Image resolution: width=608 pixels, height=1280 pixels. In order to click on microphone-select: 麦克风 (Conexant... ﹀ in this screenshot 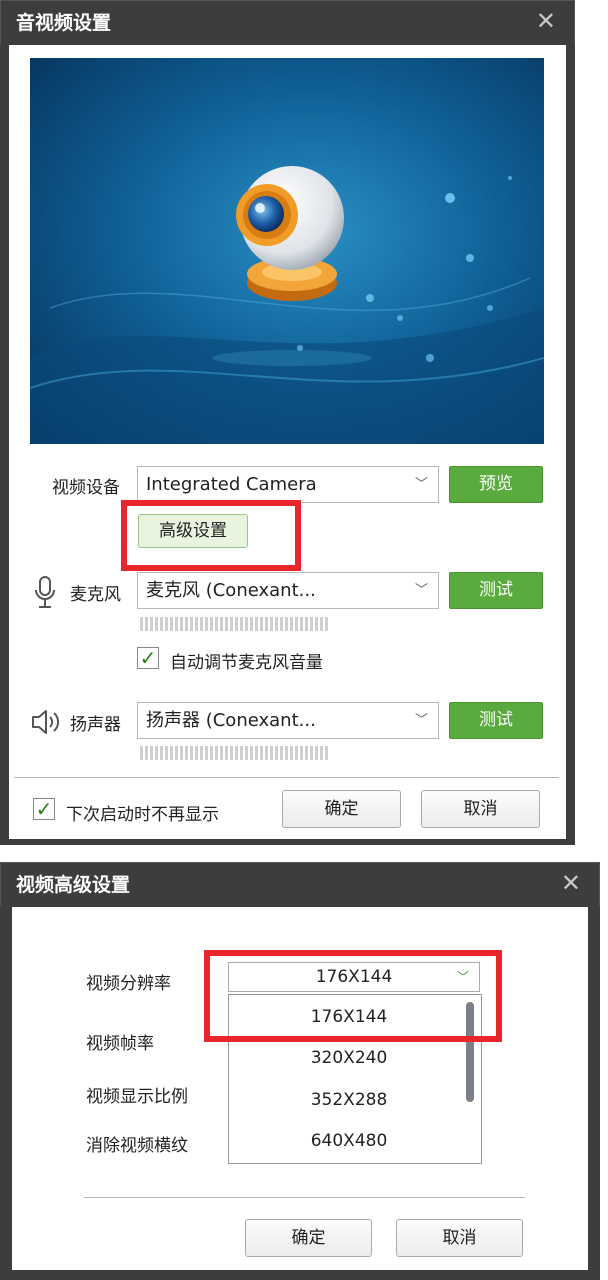, I will do `click(288, 590)`.